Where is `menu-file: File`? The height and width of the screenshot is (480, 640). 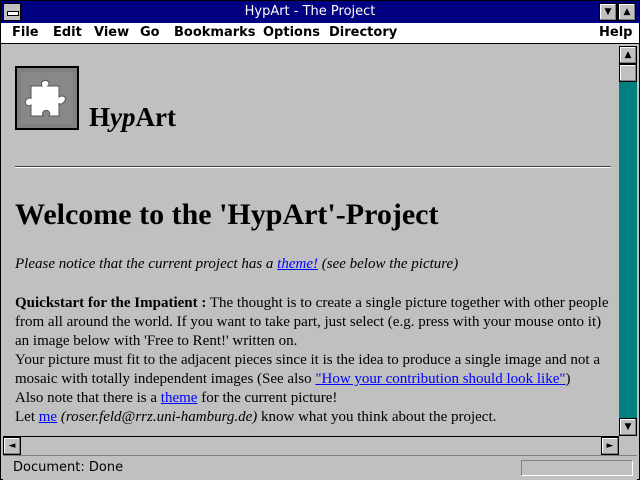 menu-file: File is located at coordinates (25, 33).